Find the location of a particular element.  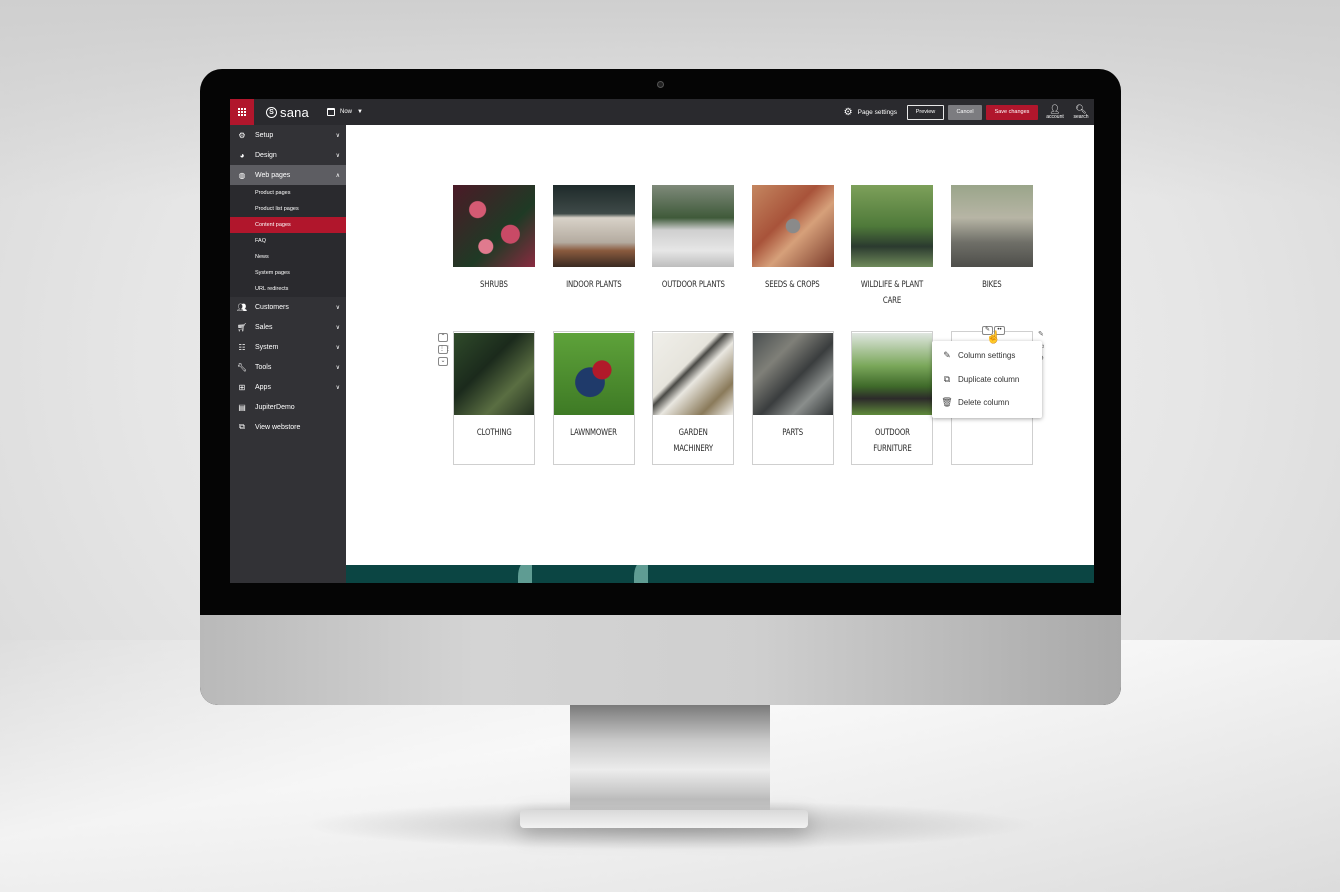

trash-icon: 🗑︎ is located at coordinates (947, 402).